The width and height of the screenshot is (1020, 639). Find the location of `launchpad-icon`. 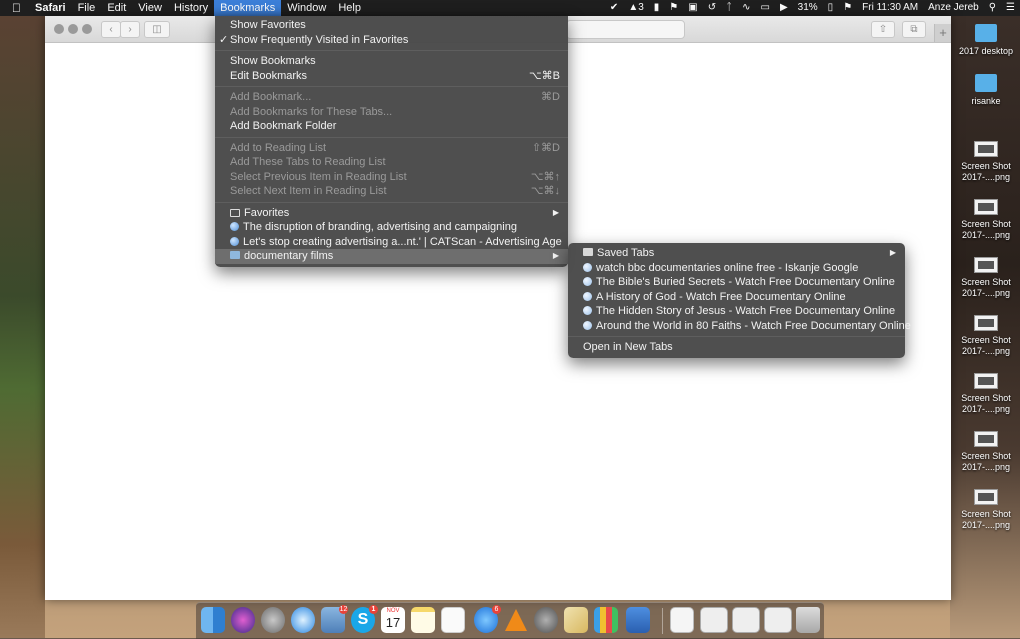

launchpad-icon is located at coordinates (273, 620).